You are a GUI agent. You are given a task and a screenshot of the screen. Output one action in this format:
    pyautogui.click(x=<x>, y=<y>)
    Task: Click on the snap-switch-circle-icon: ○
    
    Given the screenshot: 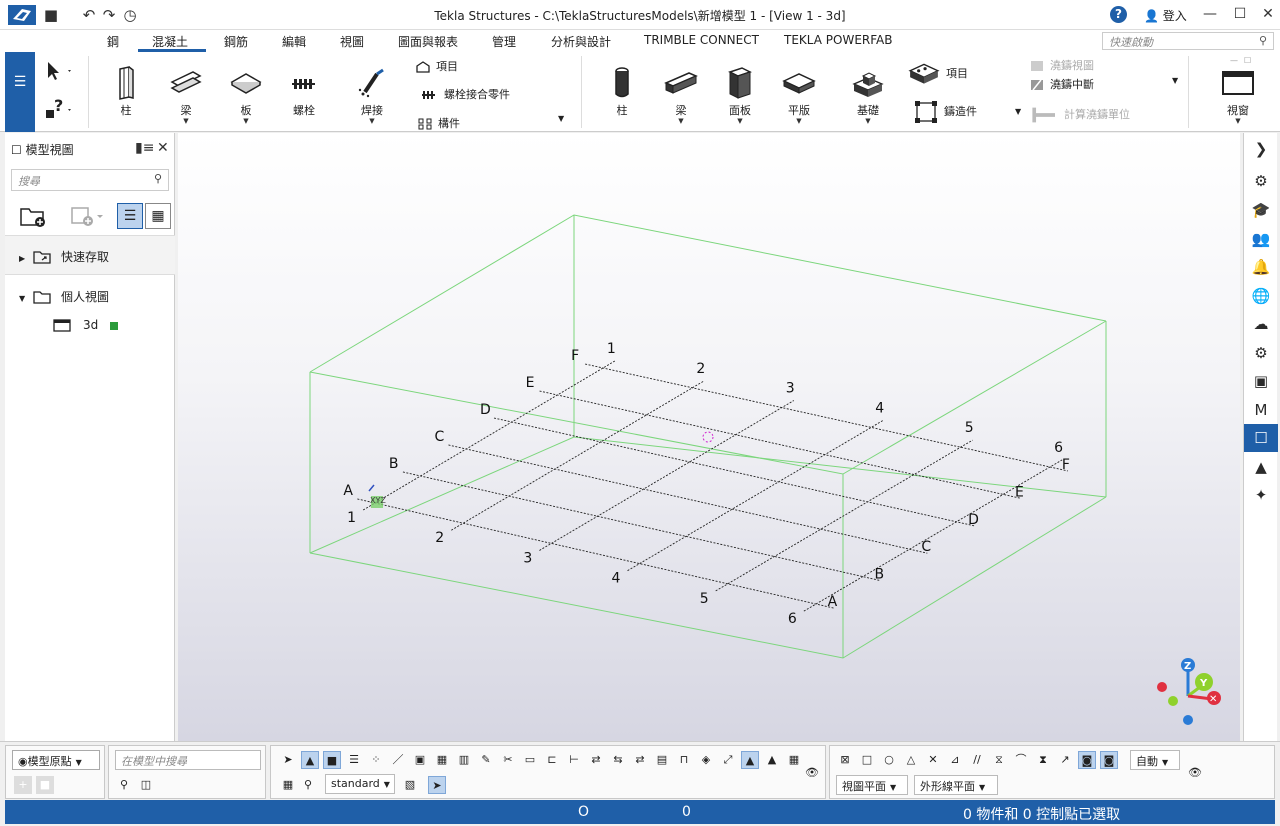 What is the action you would take?
    pyautogui.click(x=889, y=760)
    